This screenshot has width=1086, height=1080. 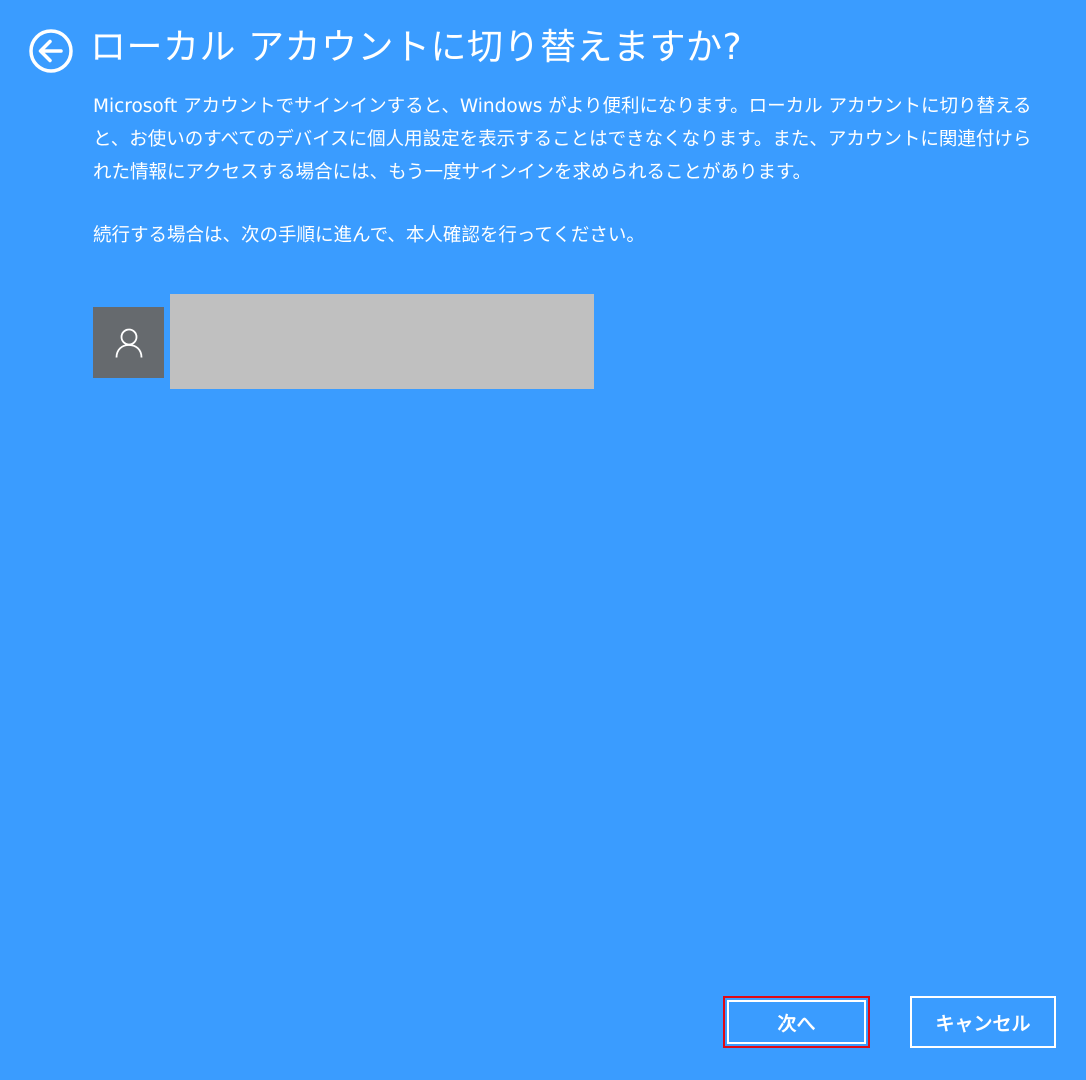 I want to click on instruction-text: 続行する場合は、次の手順に進んで、本人確認を行ってください。, so click(x=369, y=235).